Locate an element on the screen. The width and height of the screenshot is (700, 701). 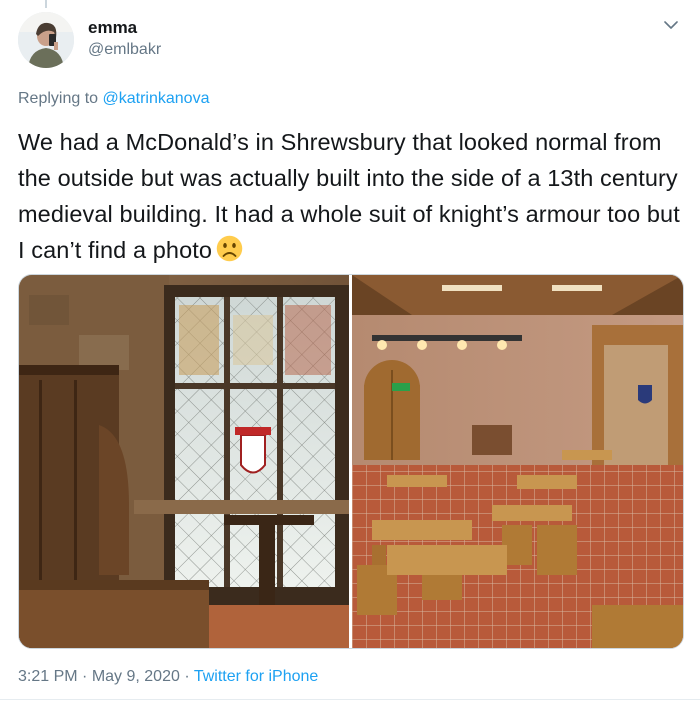
chevron-down-icon is located at coordinates (671, 24).